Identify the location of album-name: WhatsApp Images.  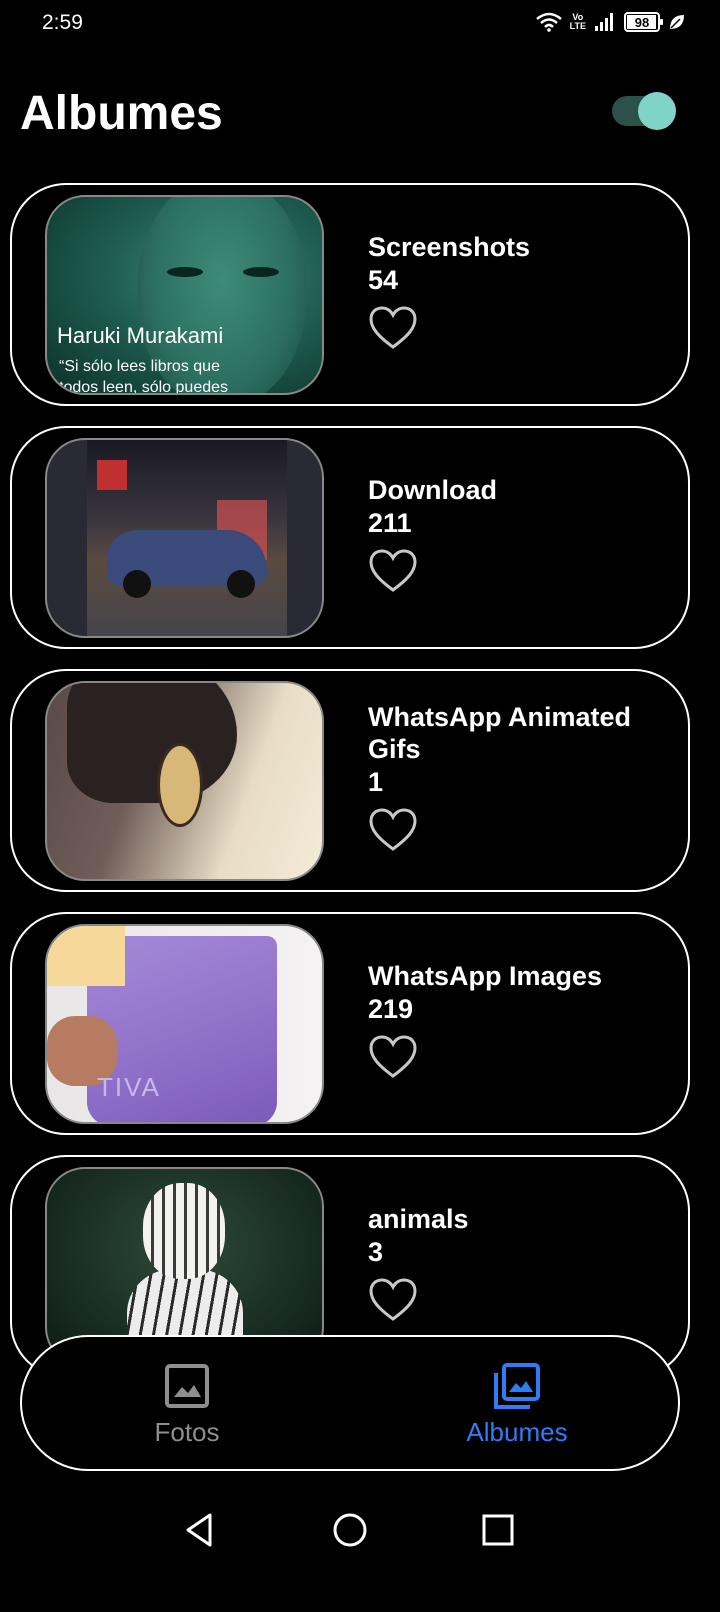
(485, 976).